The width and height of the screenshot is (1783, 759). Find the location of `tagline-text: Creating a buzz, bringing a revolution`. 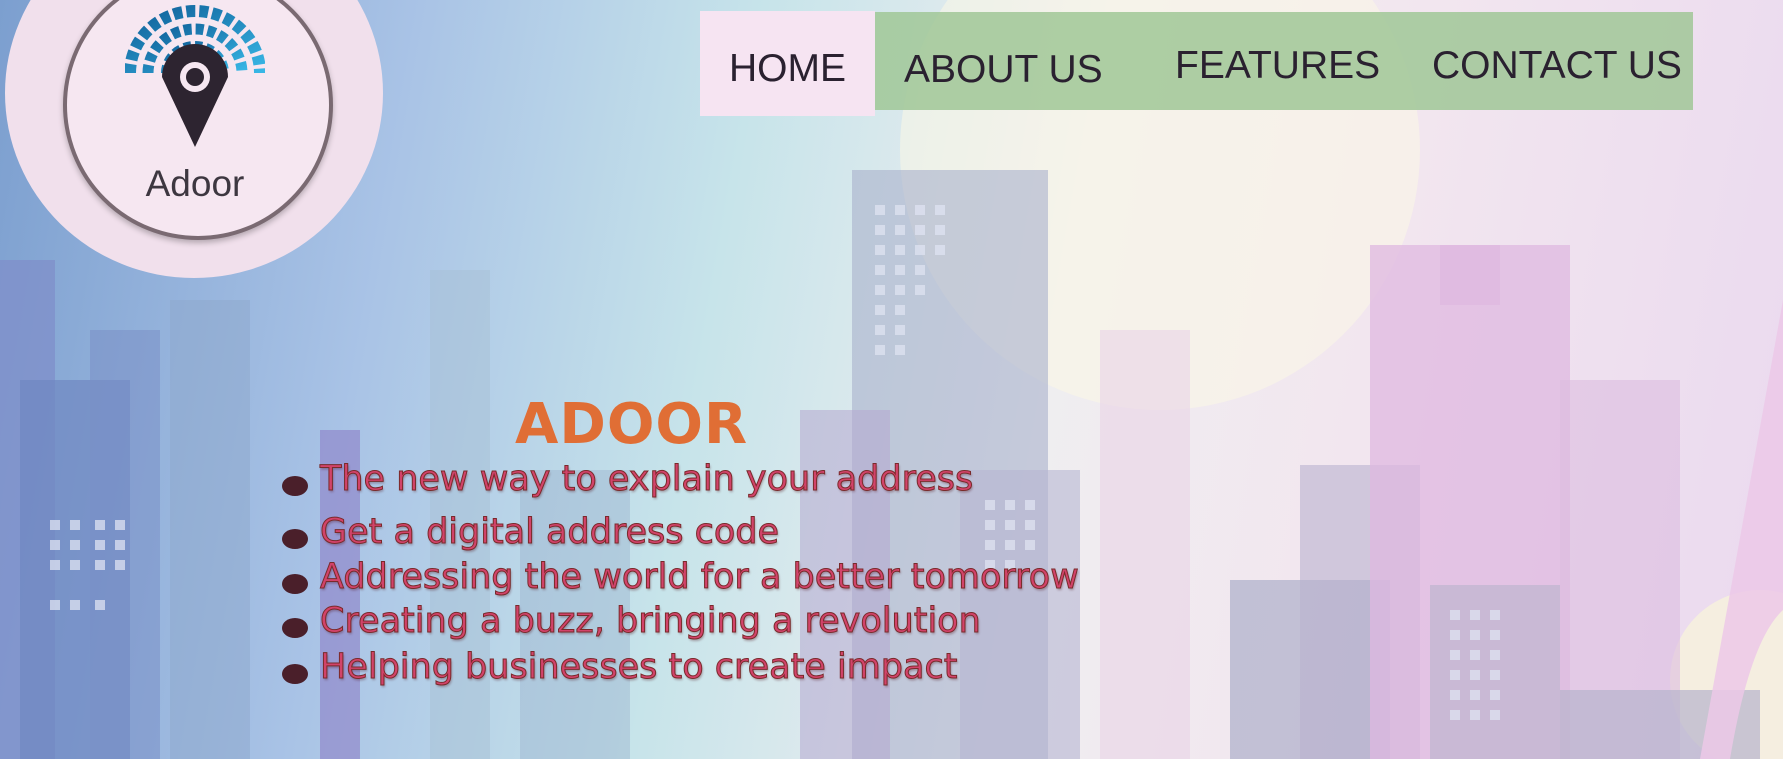

tagline-text: Creating a buzz, bringing a revolution is located at coordinates (651, 621).